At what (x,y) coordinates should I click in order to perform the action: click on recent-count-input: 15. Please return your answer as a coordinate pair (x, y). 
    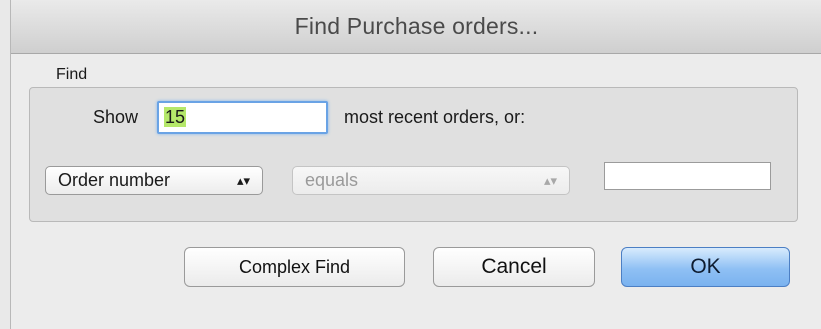
    Looking at the image, I should click on (242, 117).